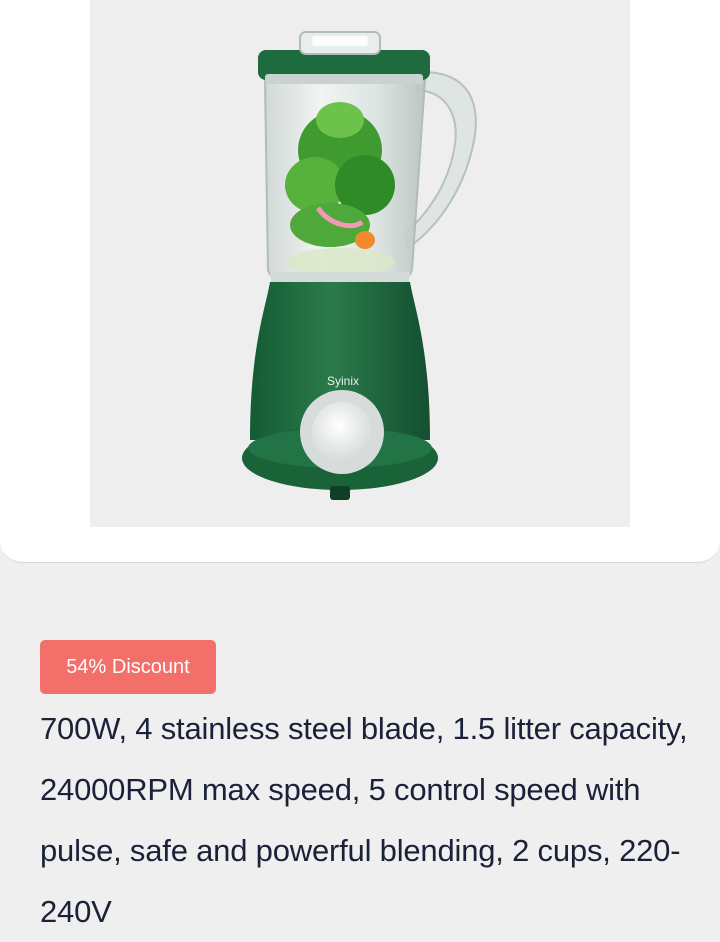  What do you see at coordinates (343, 381) in the screenshot?
I see `brand-logo: Syinix` at bounding box center [343, 381].